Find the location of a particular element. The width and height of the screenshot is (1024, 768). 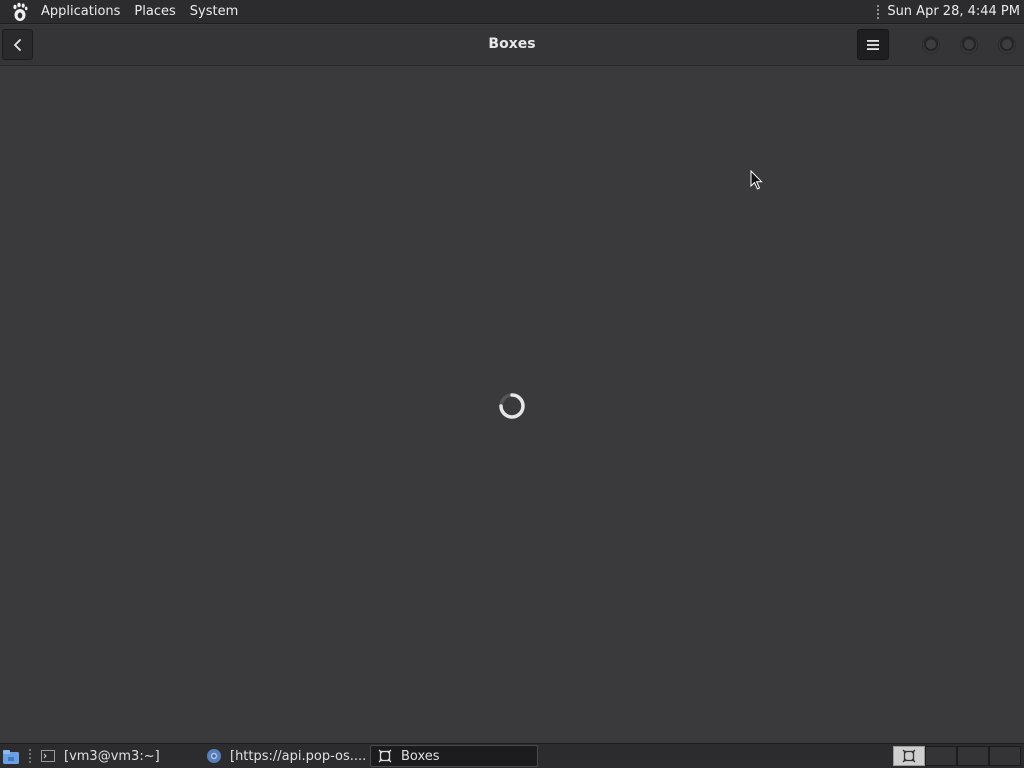

desktop-icon is located at coordinates (11, 756).